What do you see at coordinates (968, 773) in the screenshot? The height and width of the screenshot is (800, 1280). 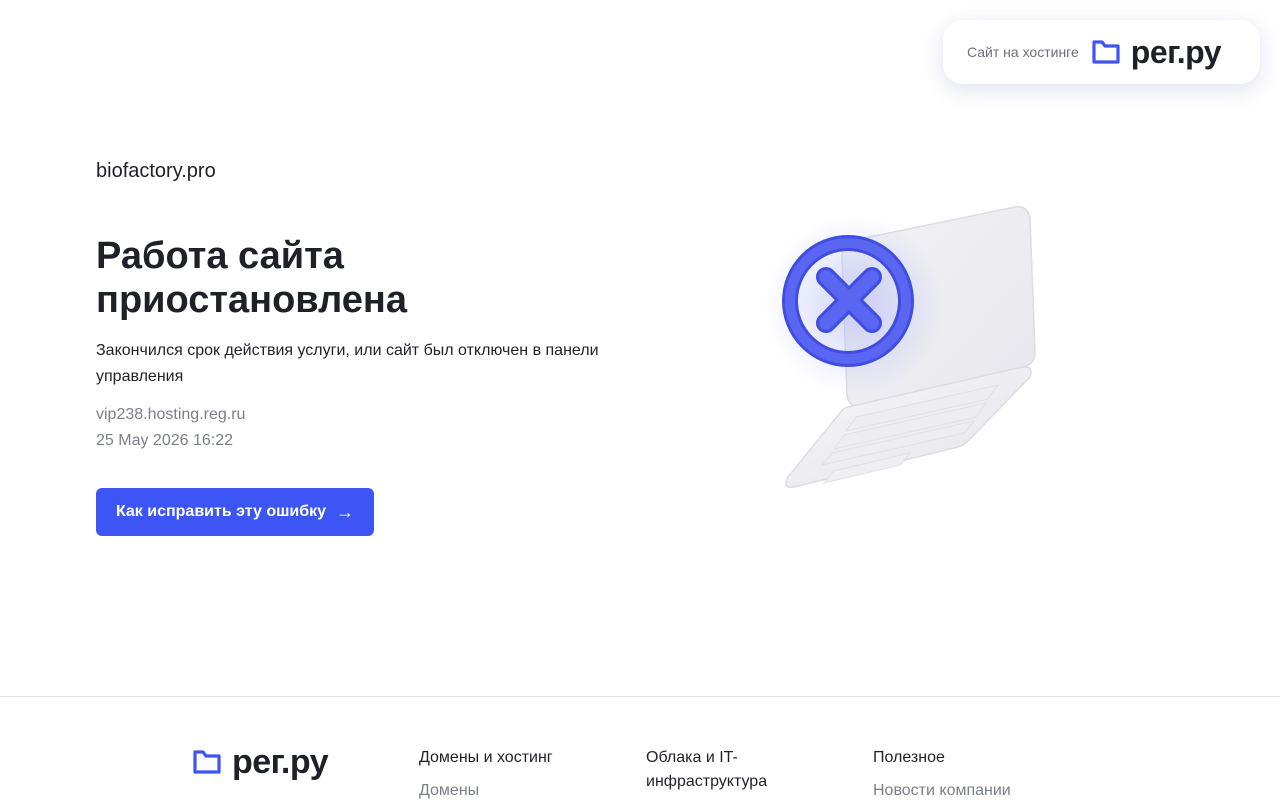 I see `footer-column-useful: Полезное Новости компании` at bounding box center [968, 773].